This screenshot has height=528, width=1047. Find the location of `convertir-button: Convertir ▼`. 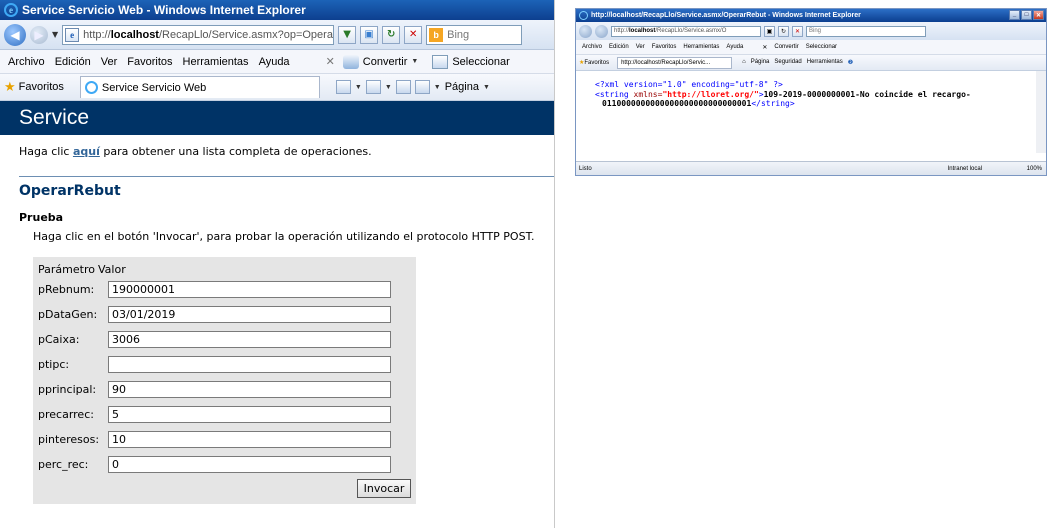

convertir-button: Convertir ▼ is located at coordinates (380, 61).